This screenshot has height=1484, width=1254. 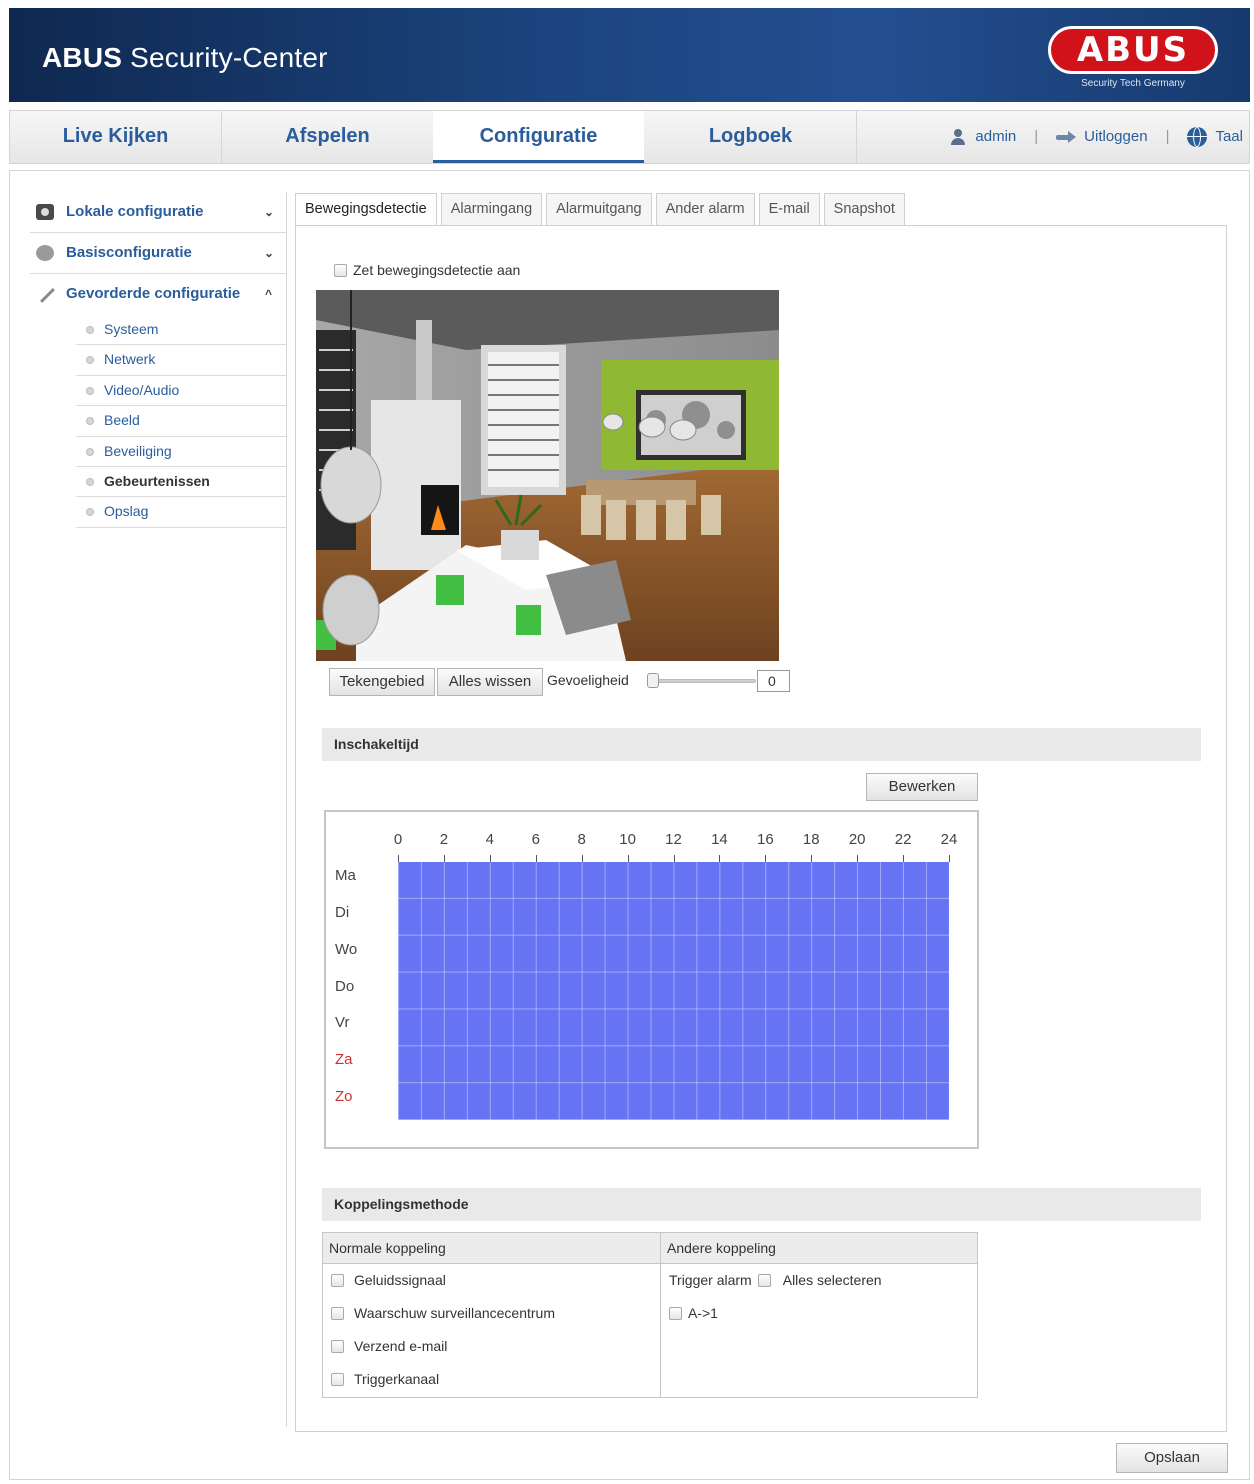 I want to click on sidebar-item-lokale-configuratie: Lokale configuratie ⌄, so click(x=158, y=212).